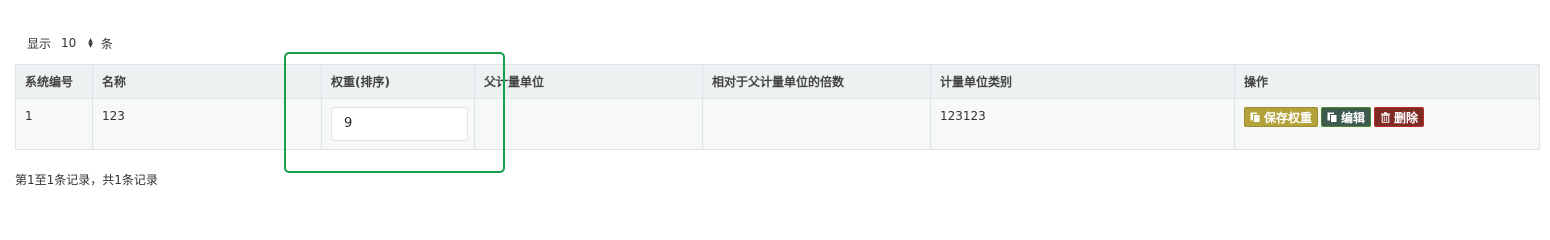  I want to click on edit-button: 编辑, so click(1346, 117).